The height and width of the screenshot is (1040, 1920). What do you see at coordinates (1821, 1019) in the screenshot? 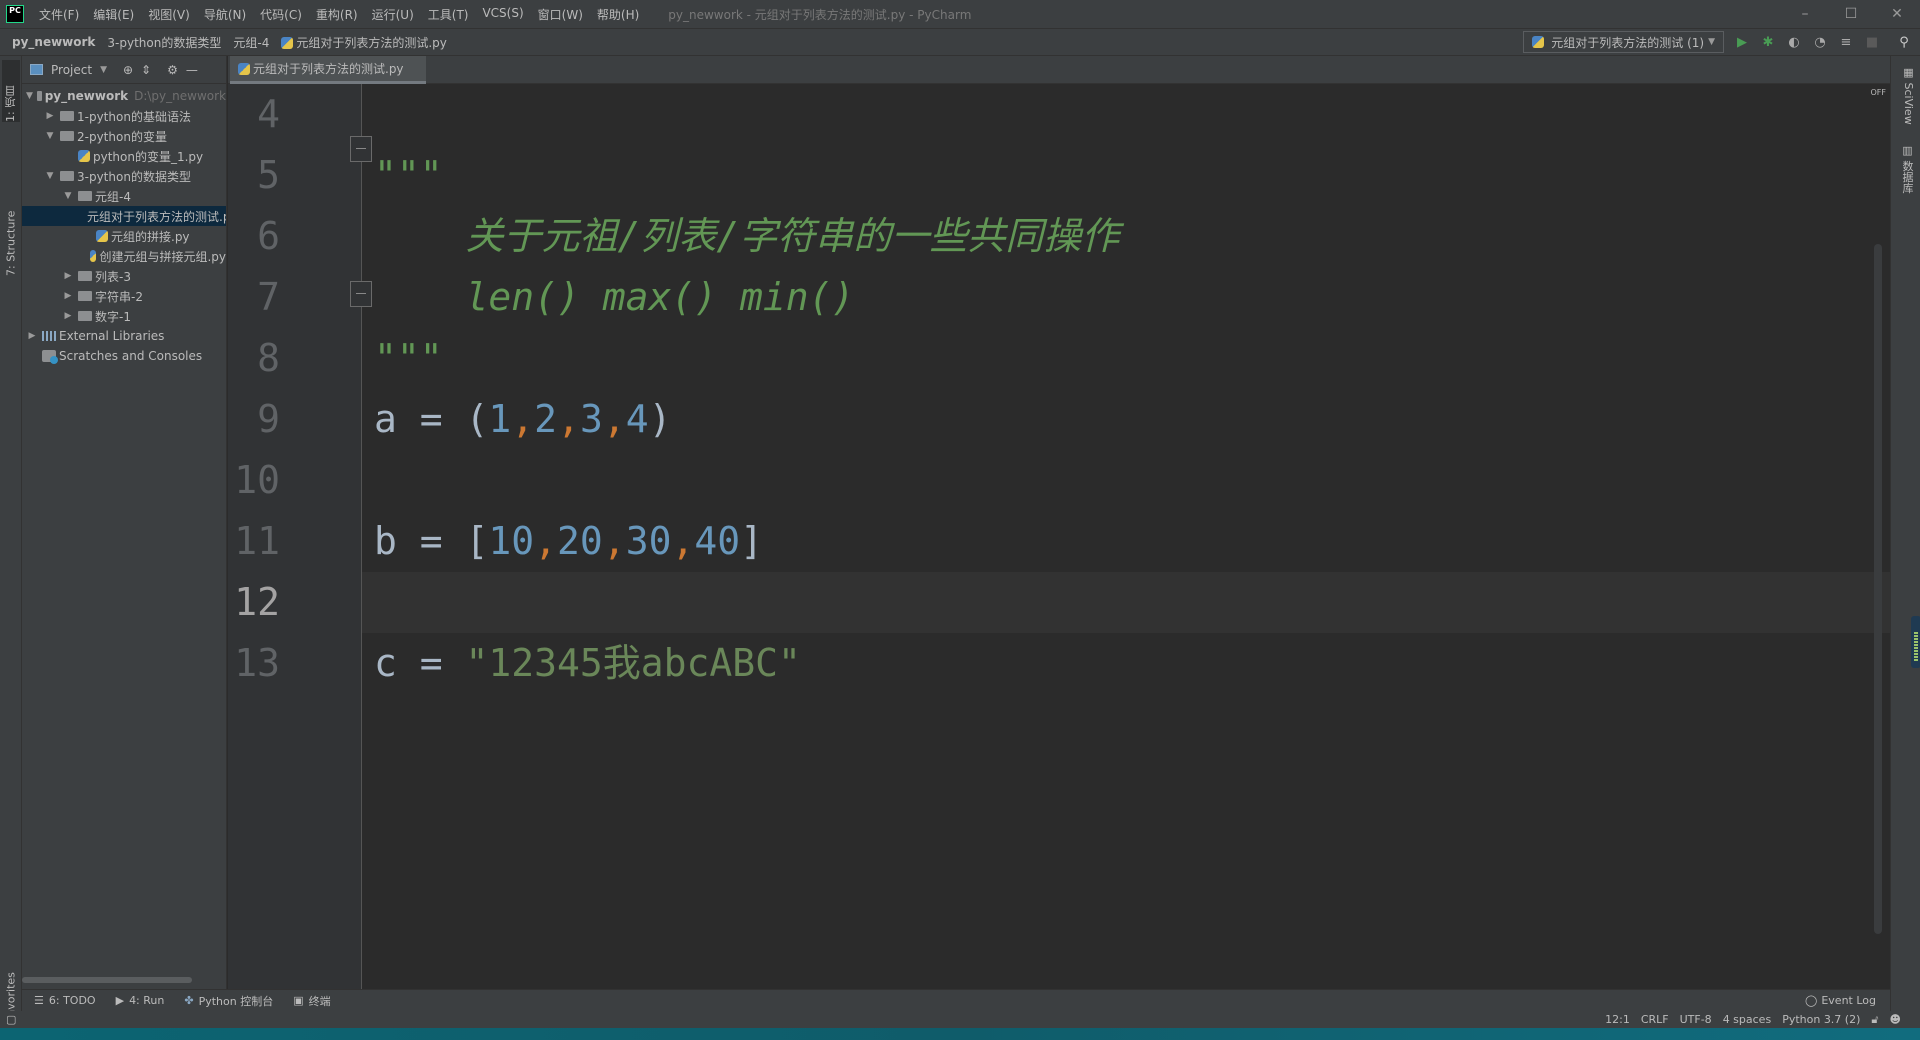
I see `python-interpreter: Python 3.7 (2)` at bounding box center [1821, 1019].